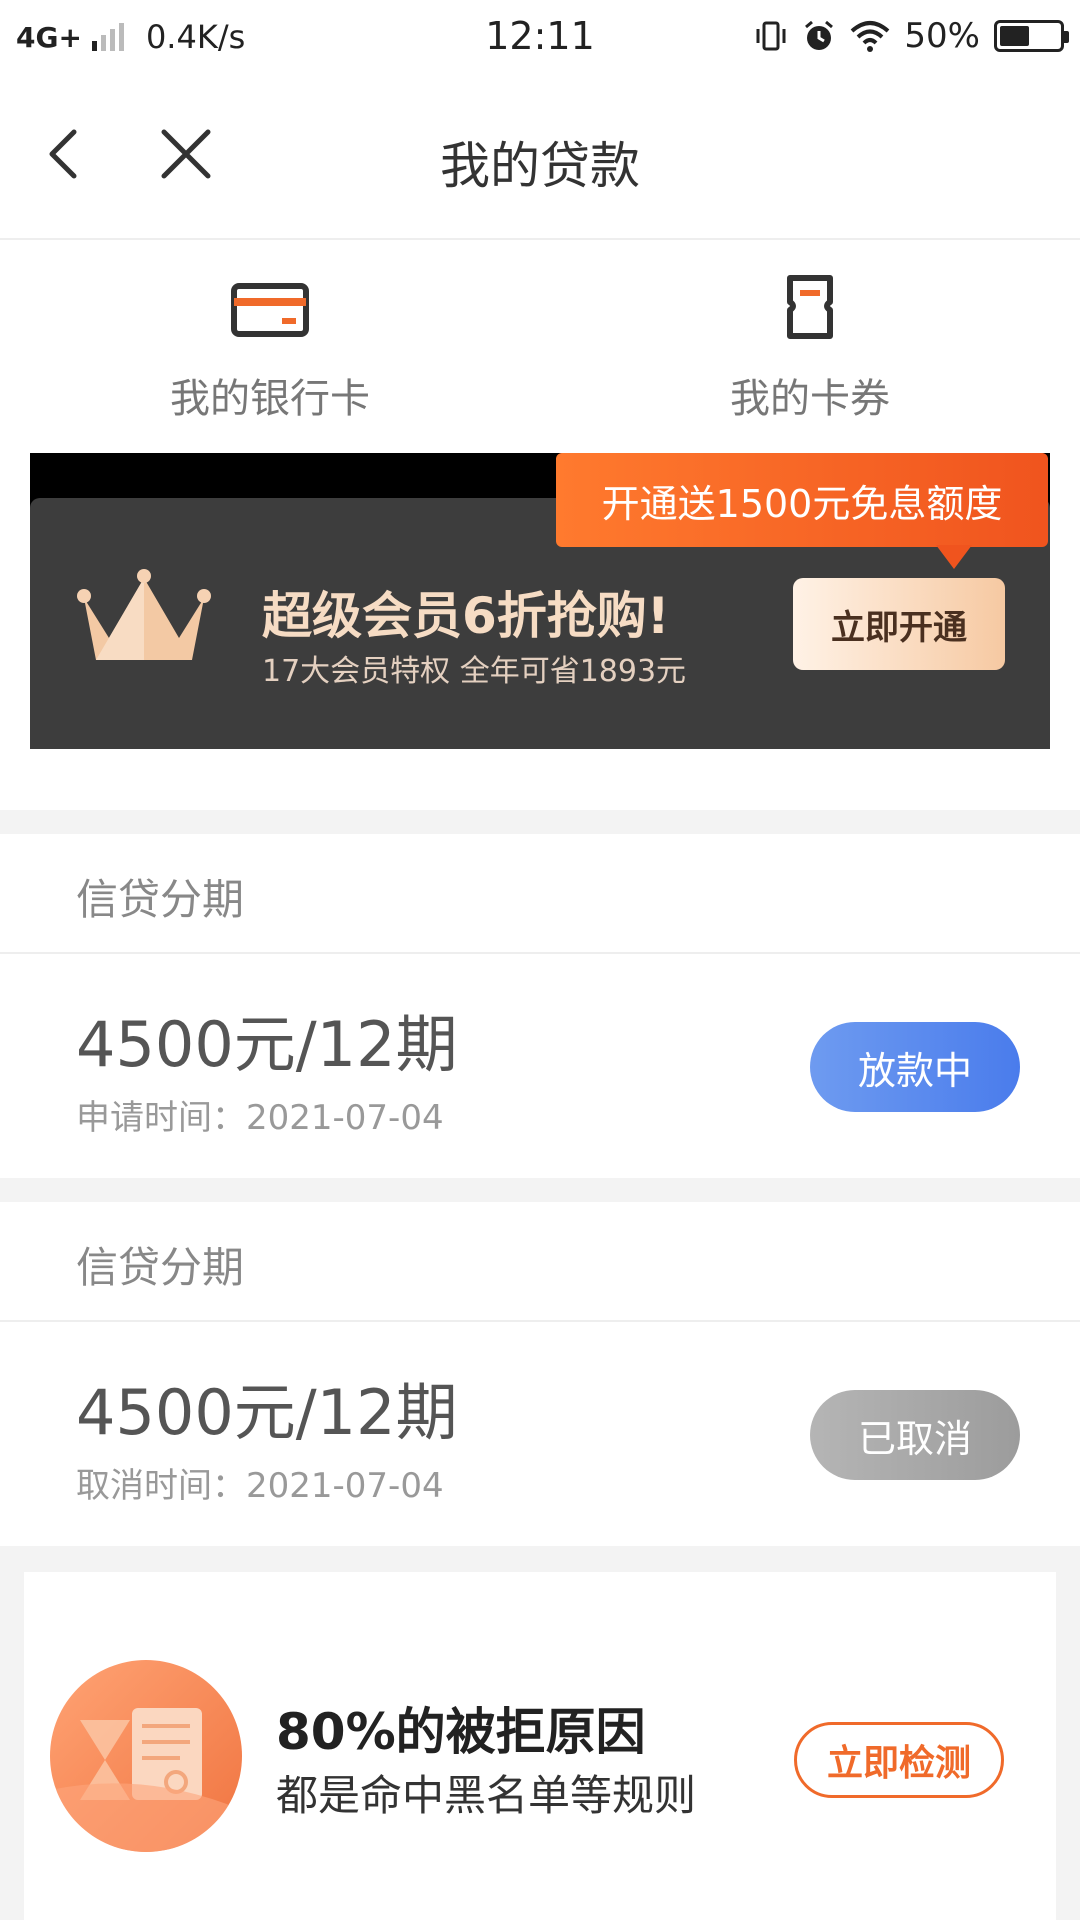 The image size is (1080, 1920). I want to click on page-title: 我的贷款, so click(540, 166).